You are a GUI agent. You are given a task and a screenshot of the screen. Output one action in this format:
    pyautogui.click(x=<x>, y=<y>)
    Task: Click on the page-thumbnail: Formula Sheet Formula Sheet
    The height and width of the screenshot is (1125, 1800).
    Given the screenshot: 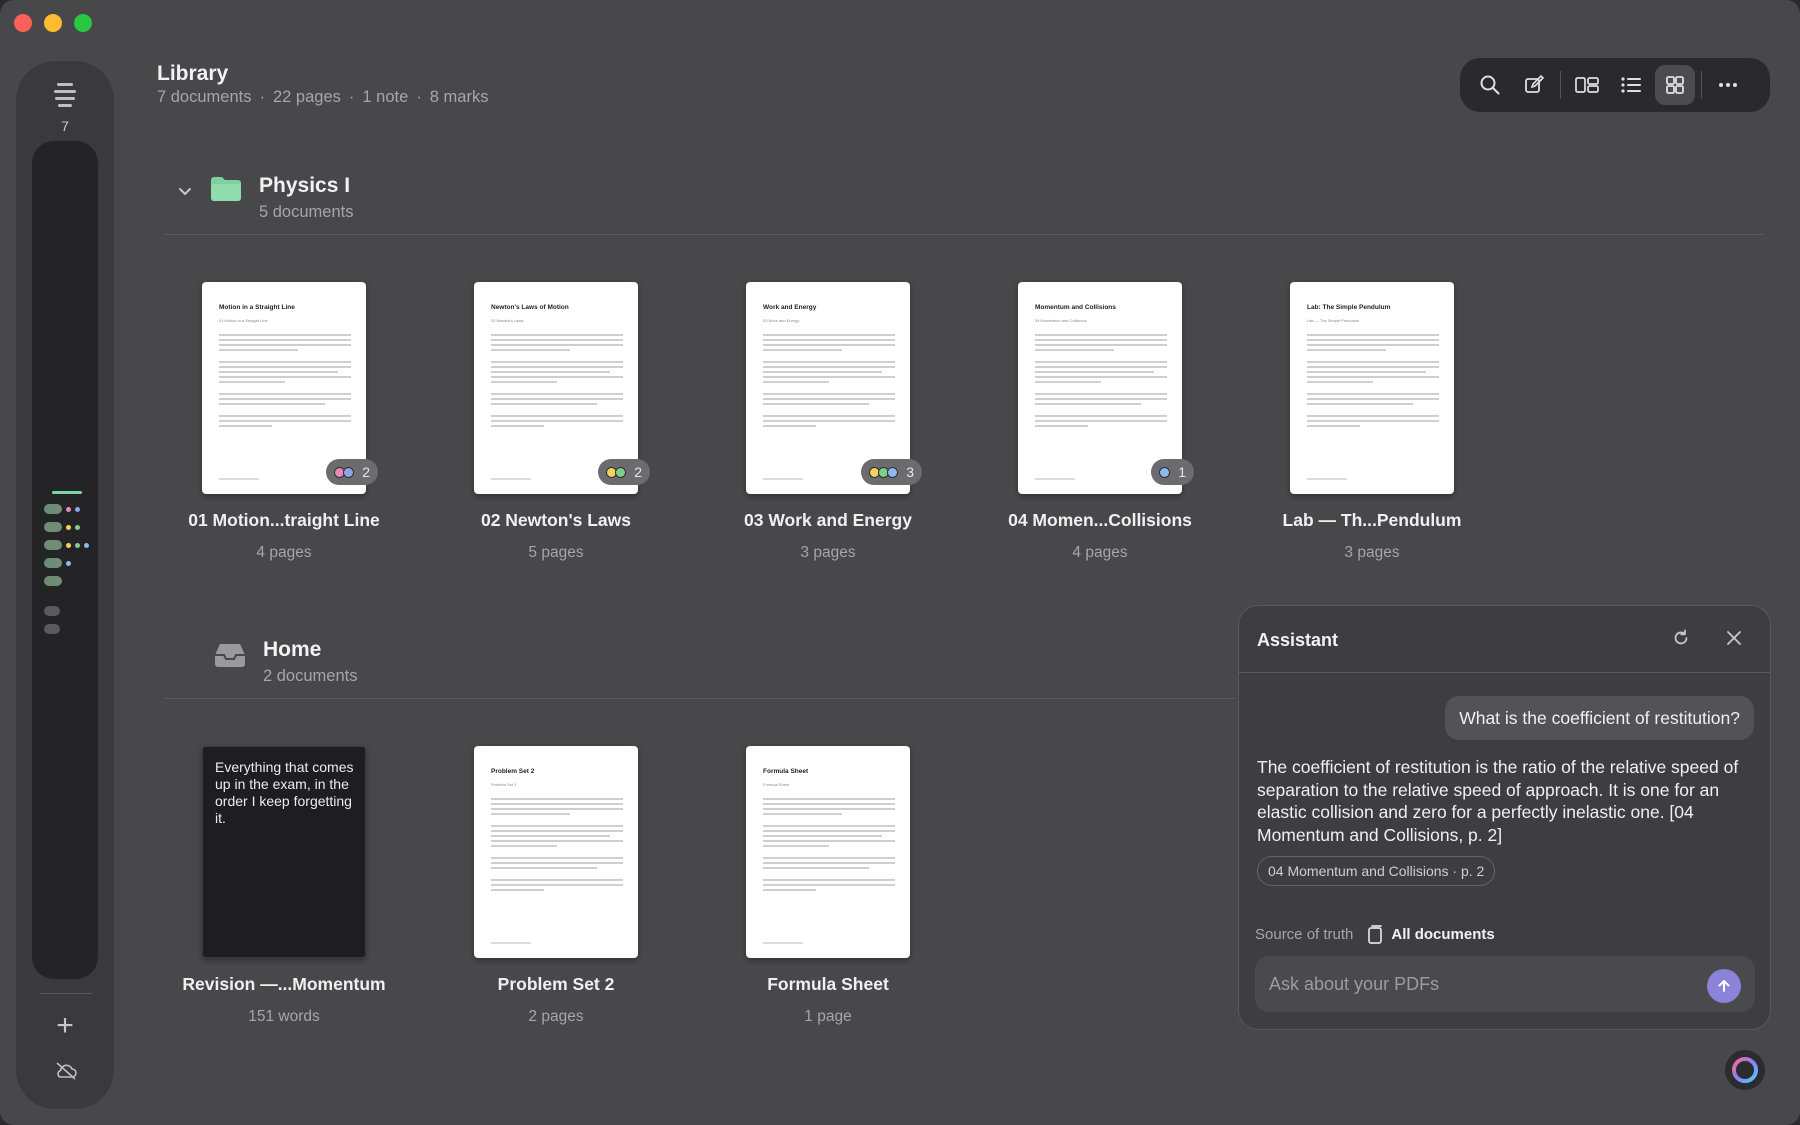 What is the action you would take?
    pyautogui.click(x=828, y=852)
    